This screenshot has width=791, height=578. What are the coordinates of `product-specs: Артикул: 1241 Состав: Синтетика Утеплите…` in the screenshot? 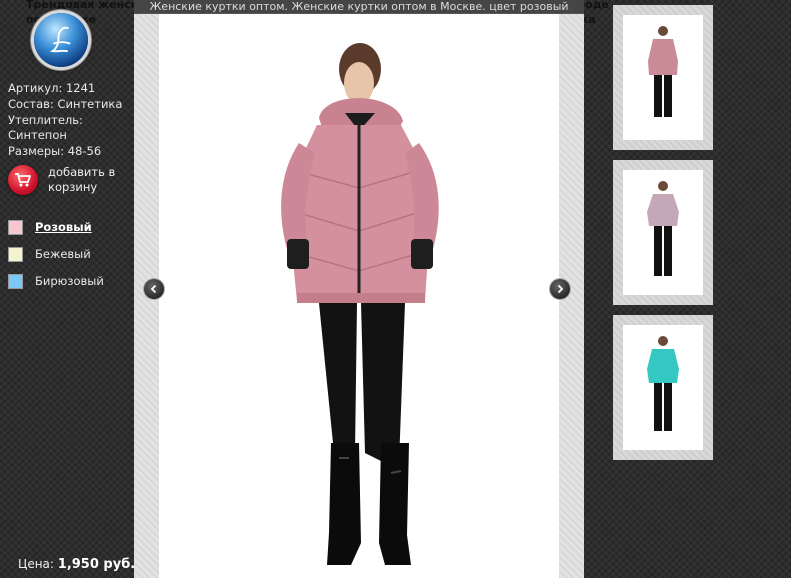 It's located at (65, 120).